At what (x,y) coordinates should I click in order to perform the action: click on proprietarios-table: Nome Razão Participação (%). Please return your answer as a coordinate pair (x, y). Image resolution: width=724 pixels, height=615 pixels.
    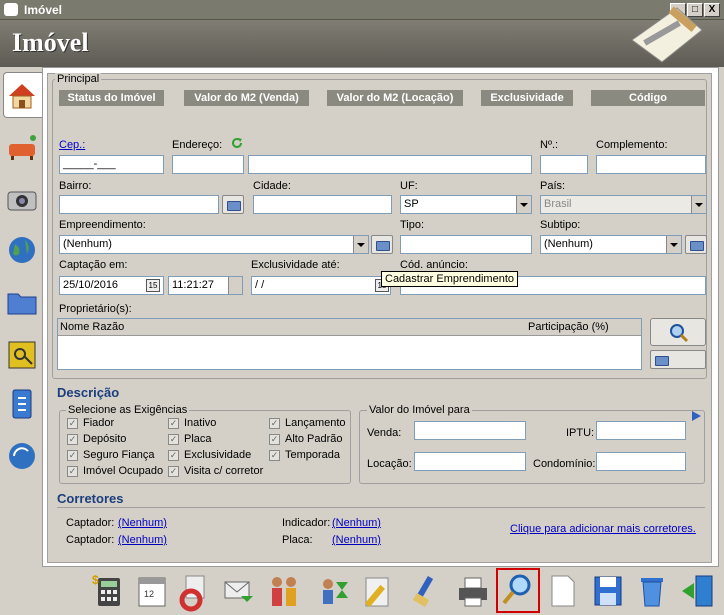
    Looking at the image, I should click on (349, 344).